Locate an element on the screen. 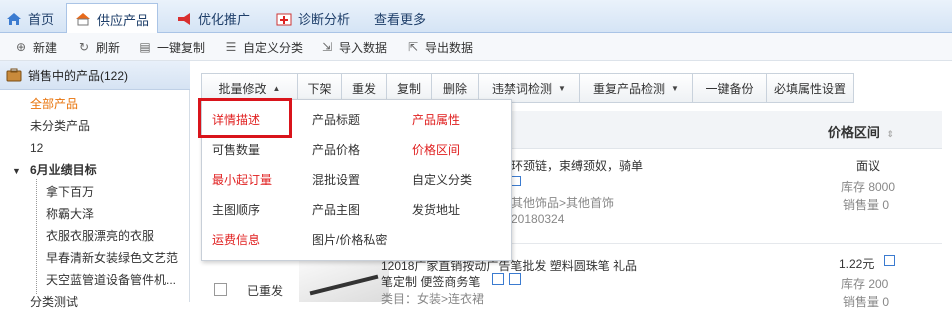 The image size is (952, 312). required-attr-button: 必填属性设置 is located at coordinates (810, 88).